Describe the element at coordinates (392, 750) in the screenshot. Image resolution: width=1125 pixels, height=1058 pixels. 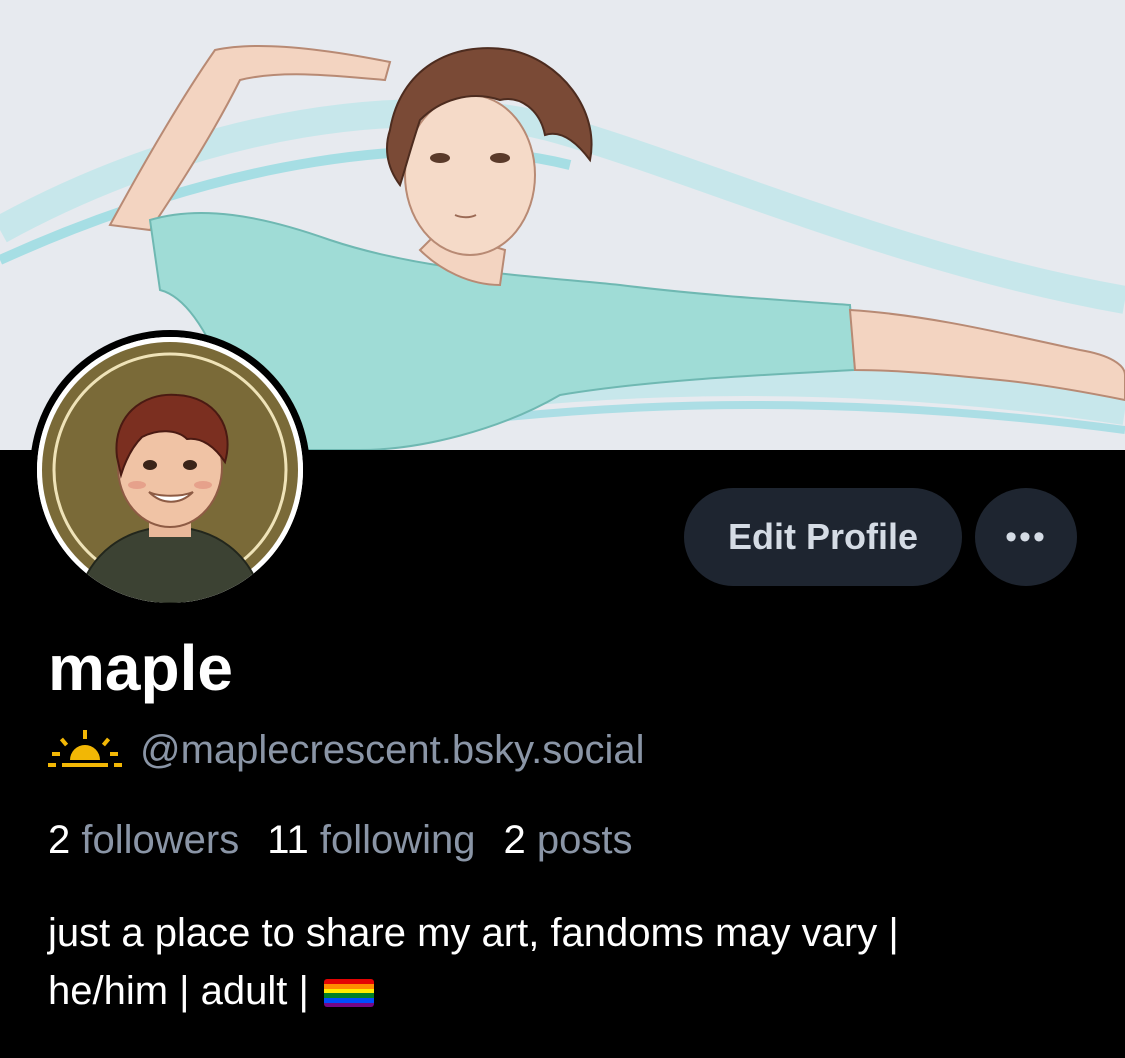
I see `profile-handle: @maplecrescent.bsky.social` at that location.